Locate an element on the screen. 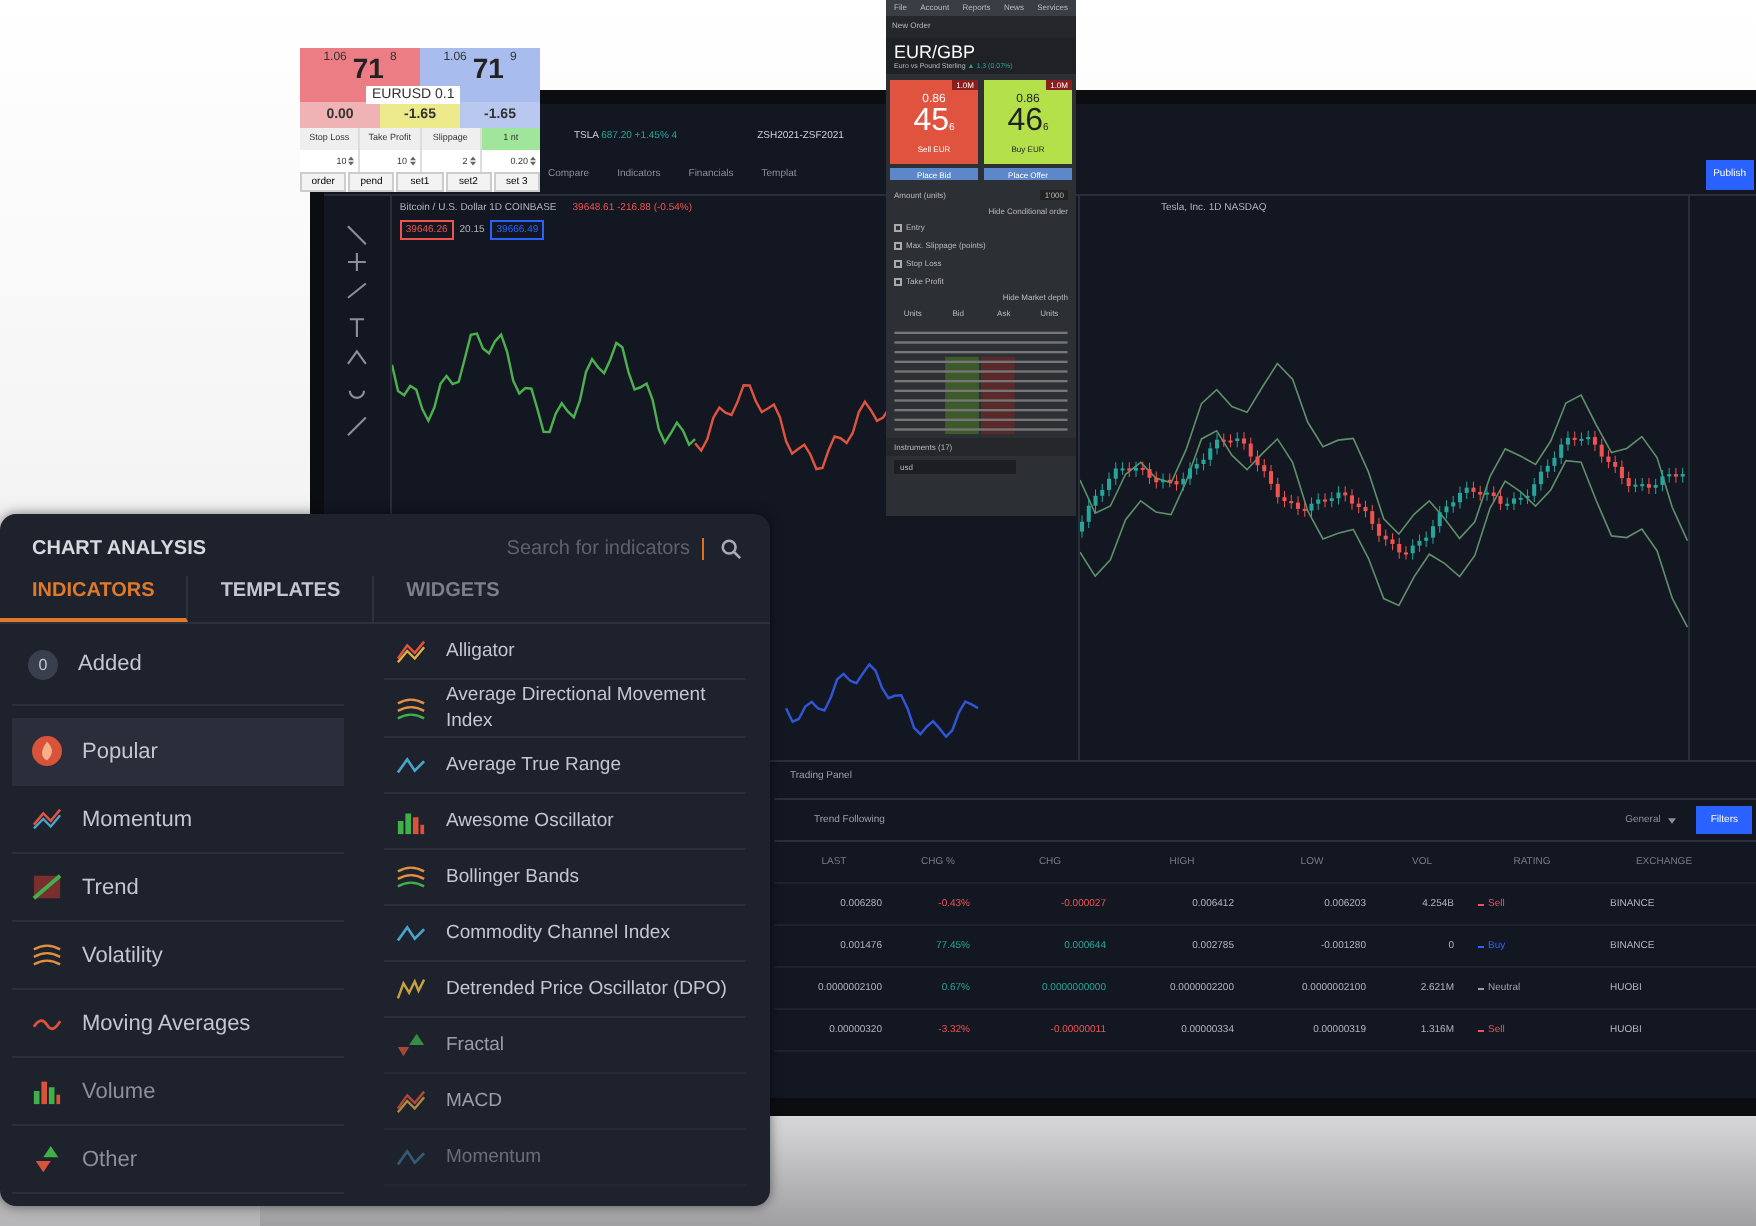 The image size is (1756, 1226). indicator-item: Alligator is located at coordinates (565, 652).